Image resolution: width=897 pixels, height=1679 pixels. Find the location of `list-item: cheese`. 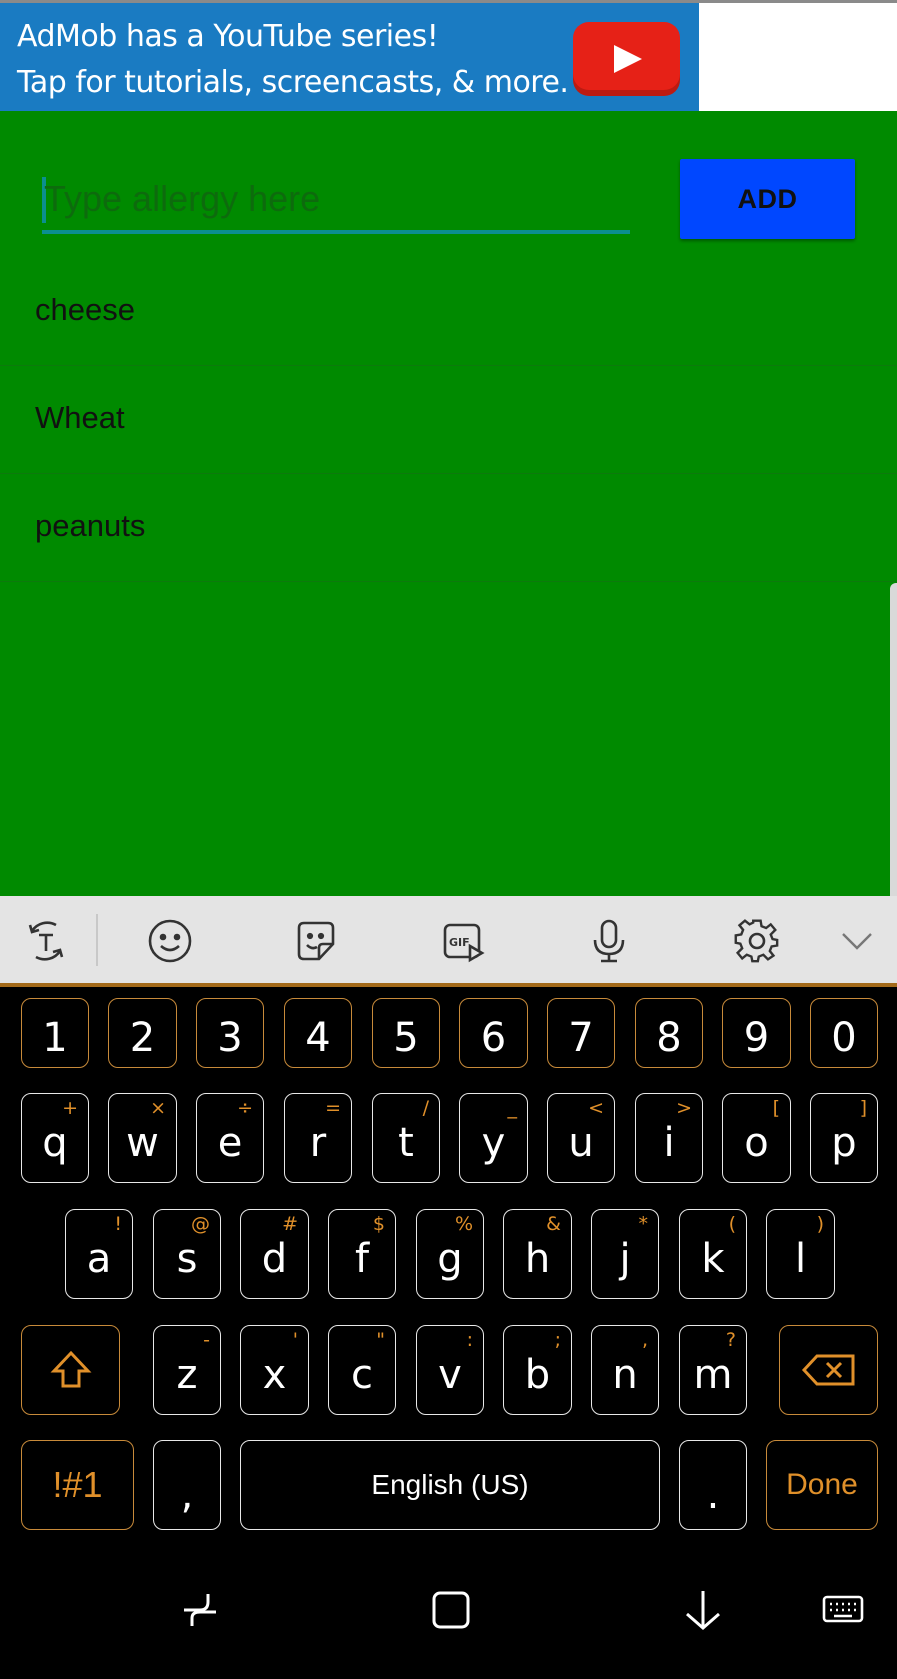

list-item: cheese is located at coordinates (448, 312).